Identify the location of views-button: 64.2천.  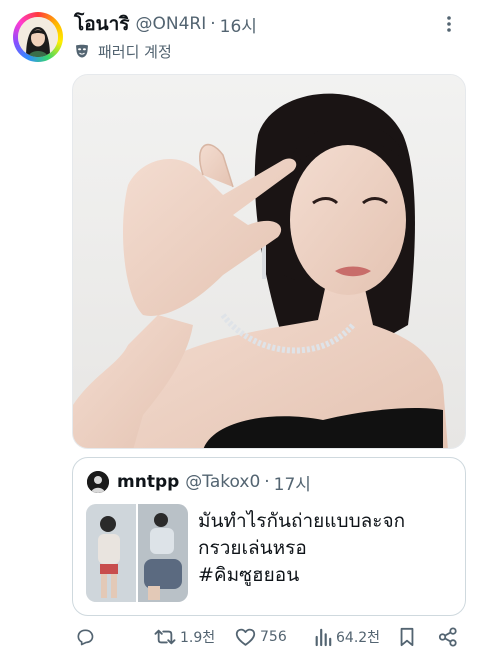
(347, 637).